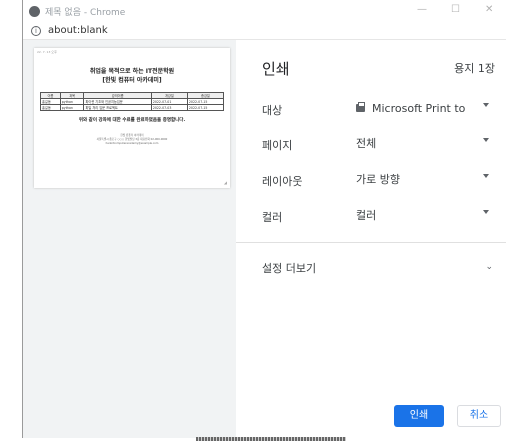 Image resolution: width=506 pixels, height=441 pixels. I want to click on preview-message: 위와 같이 강좌에 대한 수료를 완료하였음을 증명합니다., so click(132, 120).